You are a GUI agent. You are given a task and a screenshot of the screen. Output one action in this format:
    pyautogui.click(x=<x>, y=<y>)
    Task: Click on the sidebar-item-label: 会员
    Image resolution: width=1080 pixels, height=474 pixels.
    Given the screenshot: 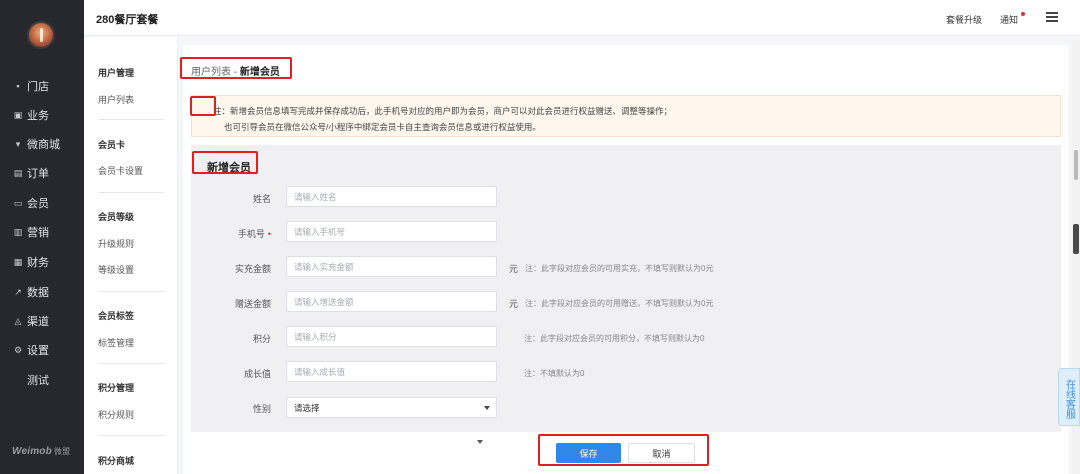 What is the action you would take?
    pyautogui.click(x=38, y=204)
    